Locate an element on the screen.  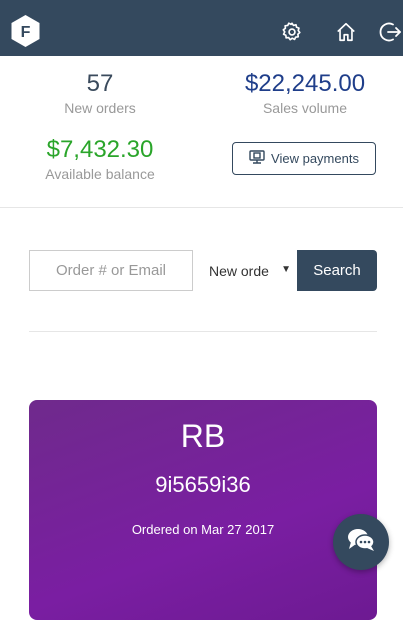
sales-volume-label: Sales volume is located at coordinates (305, 108).